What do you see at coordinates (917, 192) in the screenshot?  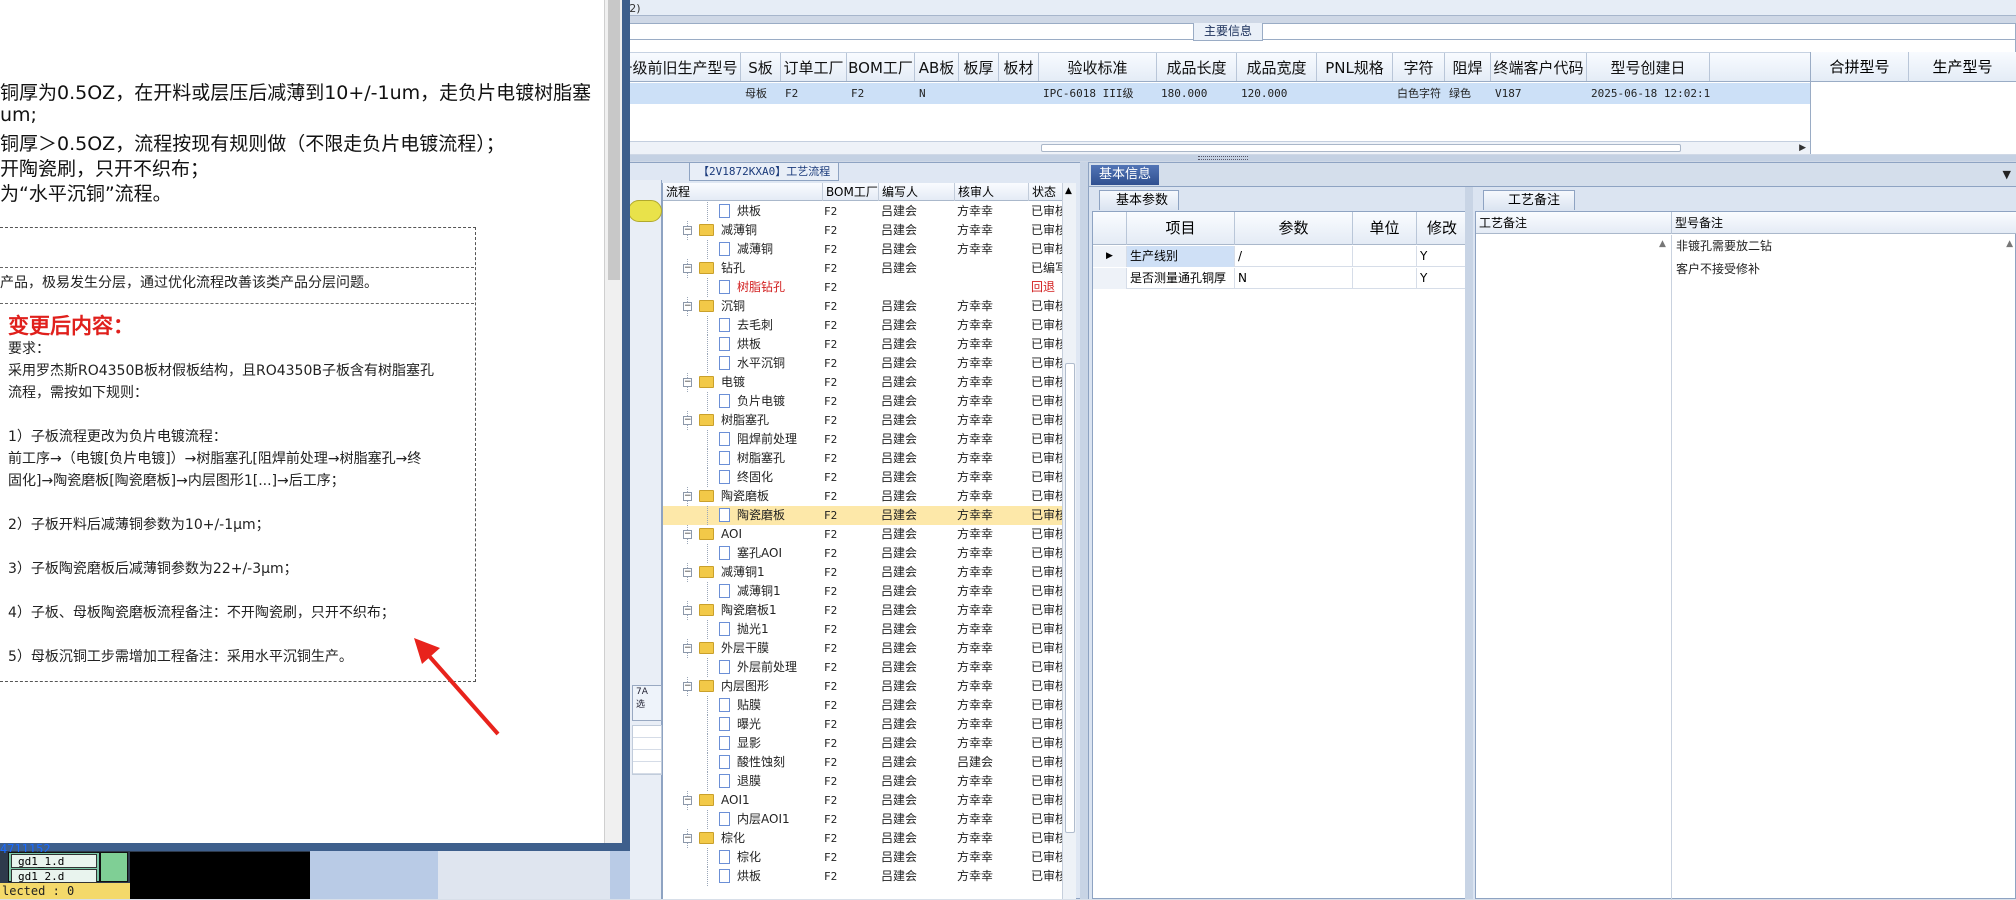 I see `column-header: 编写人` at bounding box center [917, 192].